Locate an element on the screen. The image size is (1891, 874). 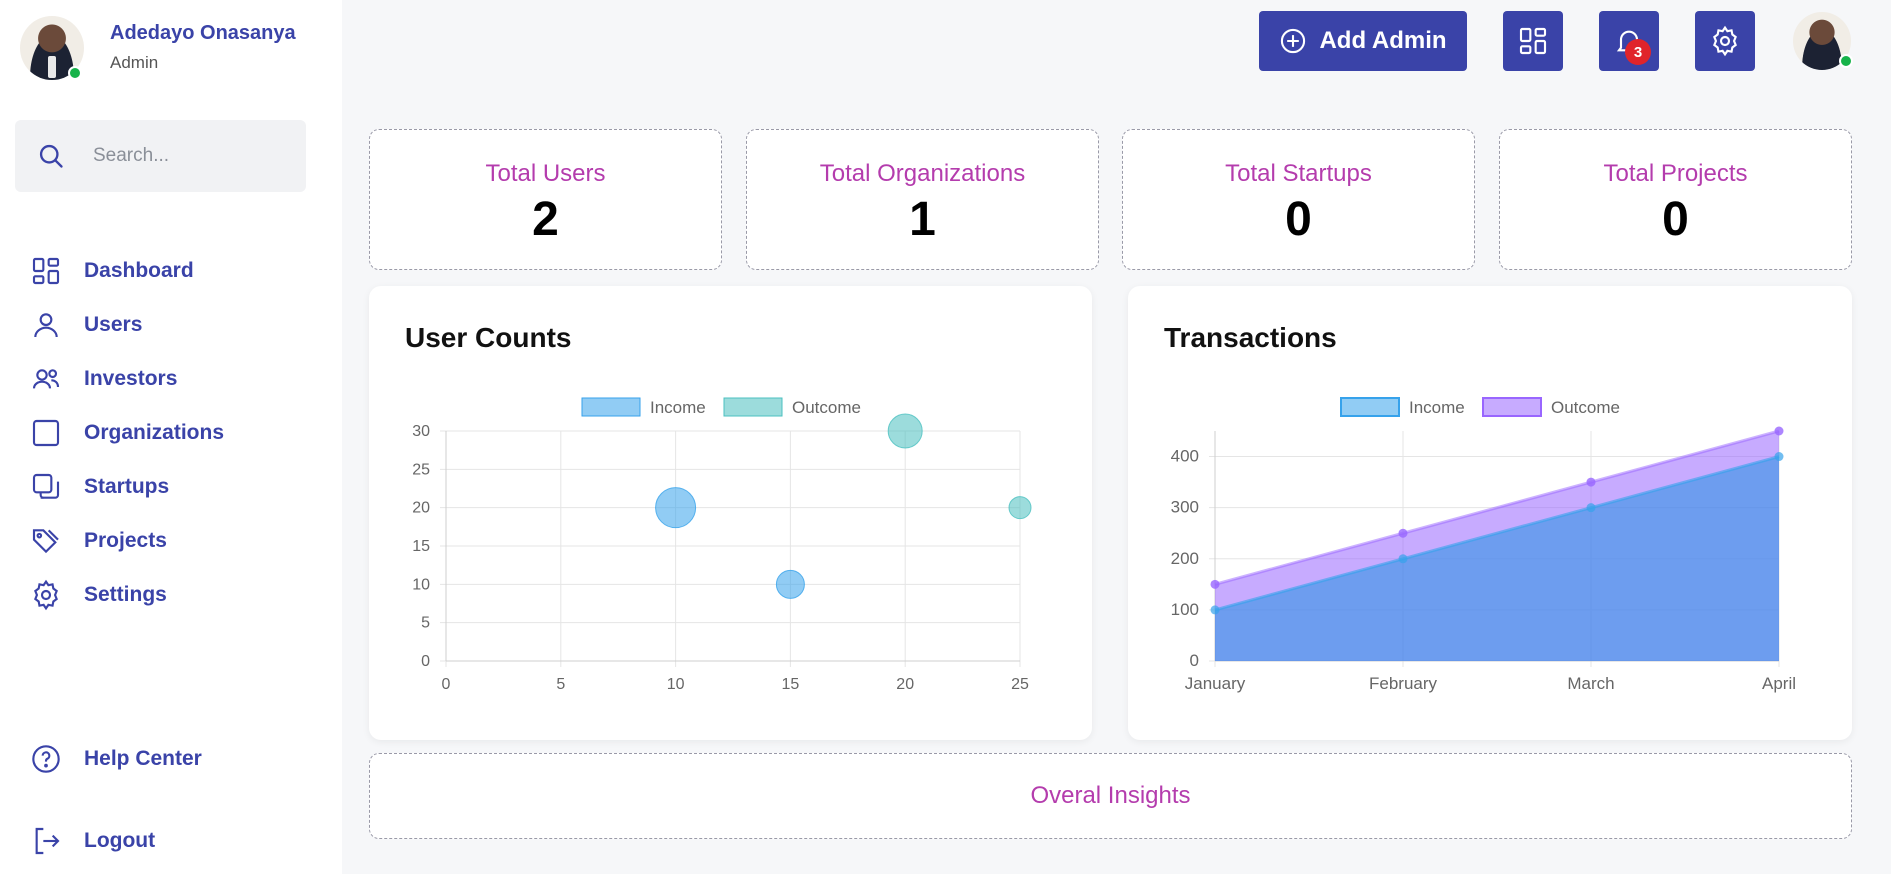
profile-role: Admin is located at coordinates (134, 62).